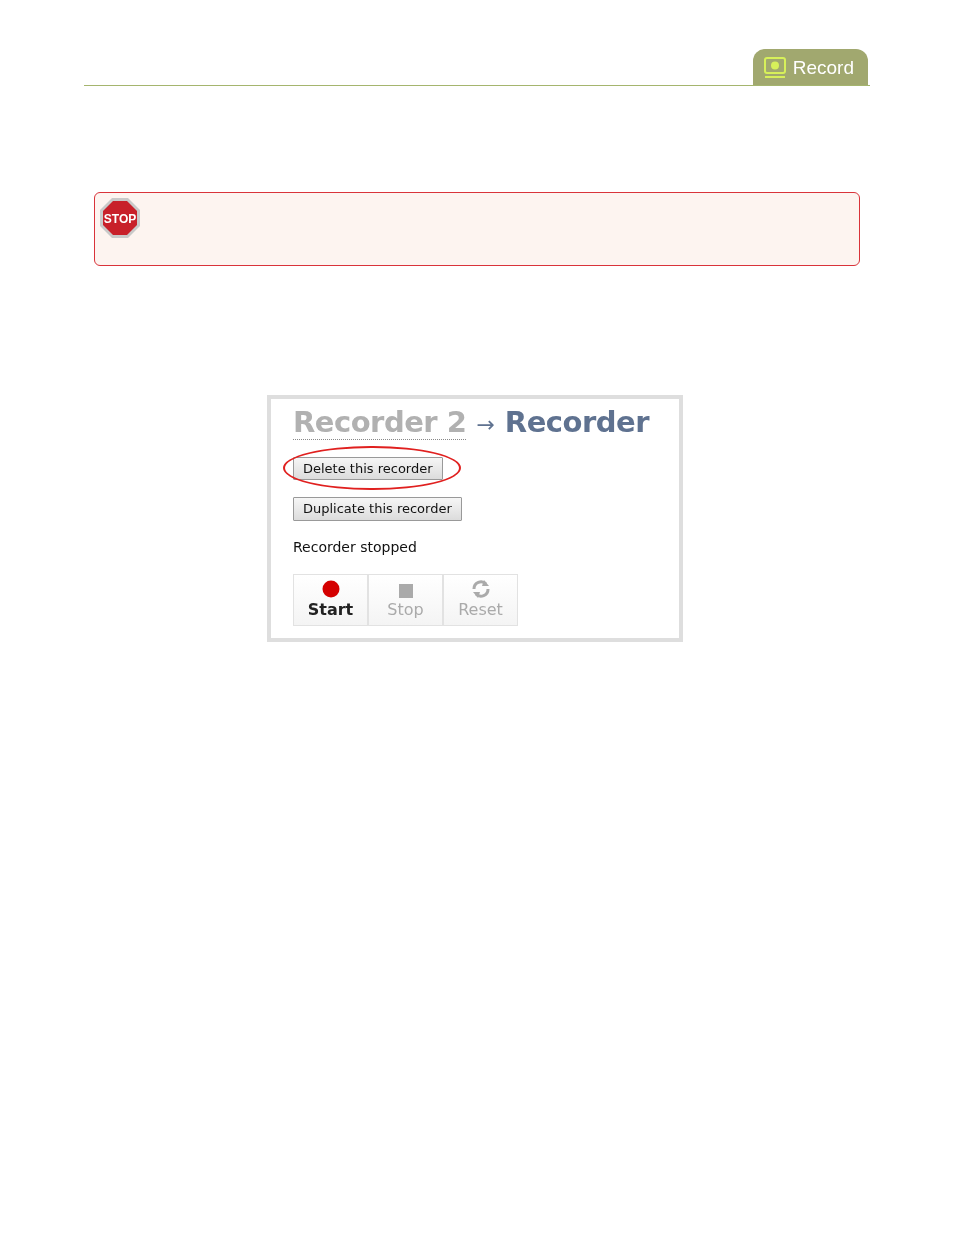  What do you see at coordinates (120, 218) in the screenshot?
I see `stop-sign-icon: STOP` at bounding box center [120, 218].